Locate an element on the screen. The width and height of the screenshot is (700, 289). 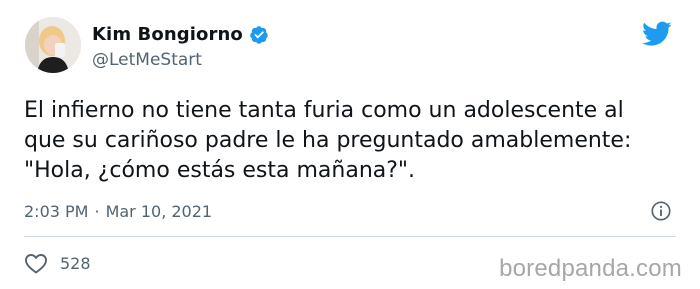
author-display-name: Kim Bongiorno is located at coordinates (167, 34).